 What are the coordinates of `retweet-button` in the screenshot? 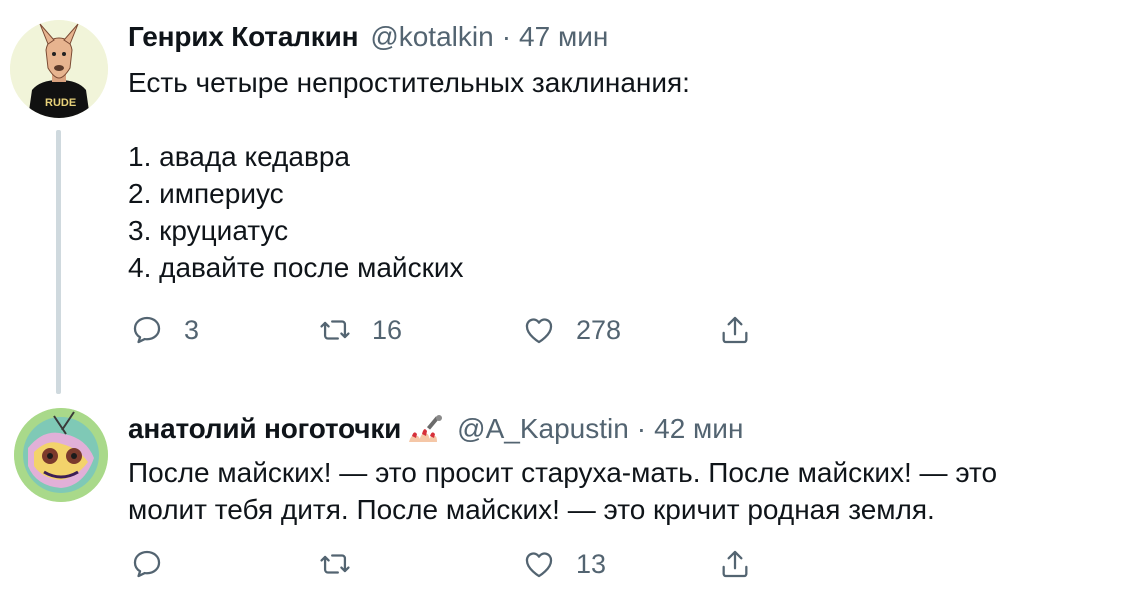 It's located at (345, 564).